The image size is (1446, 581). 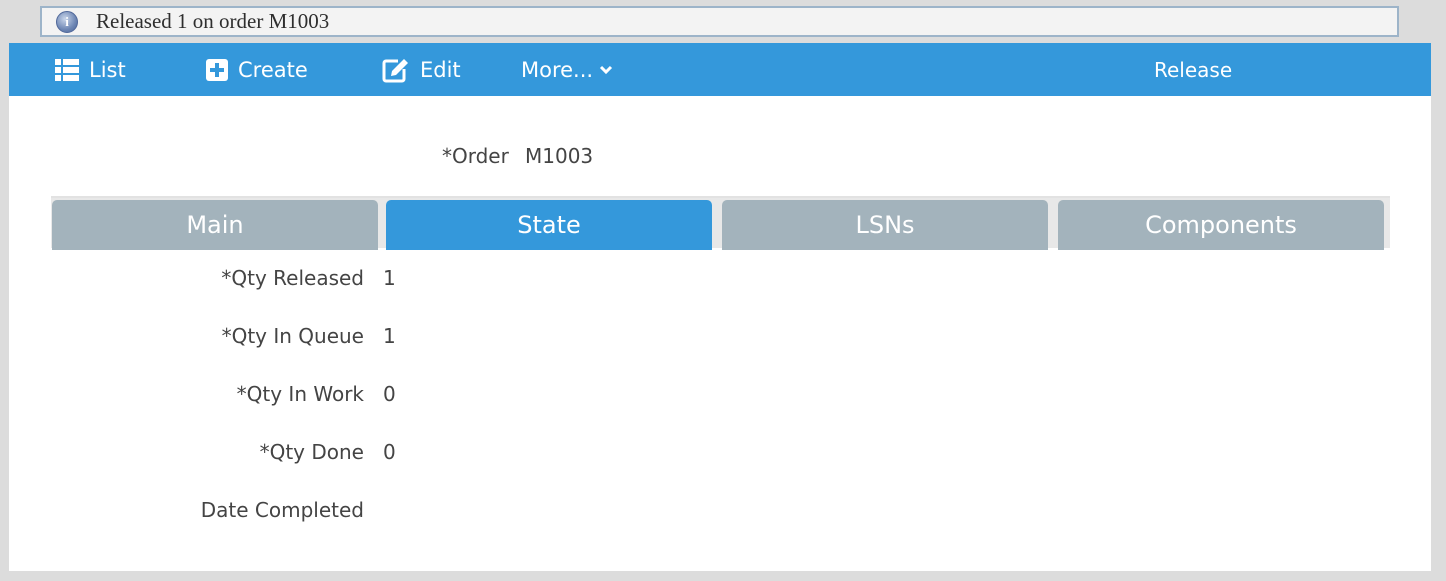 I want to click on message-text: Released 1 on order M1003, so click(x=213, y=21).